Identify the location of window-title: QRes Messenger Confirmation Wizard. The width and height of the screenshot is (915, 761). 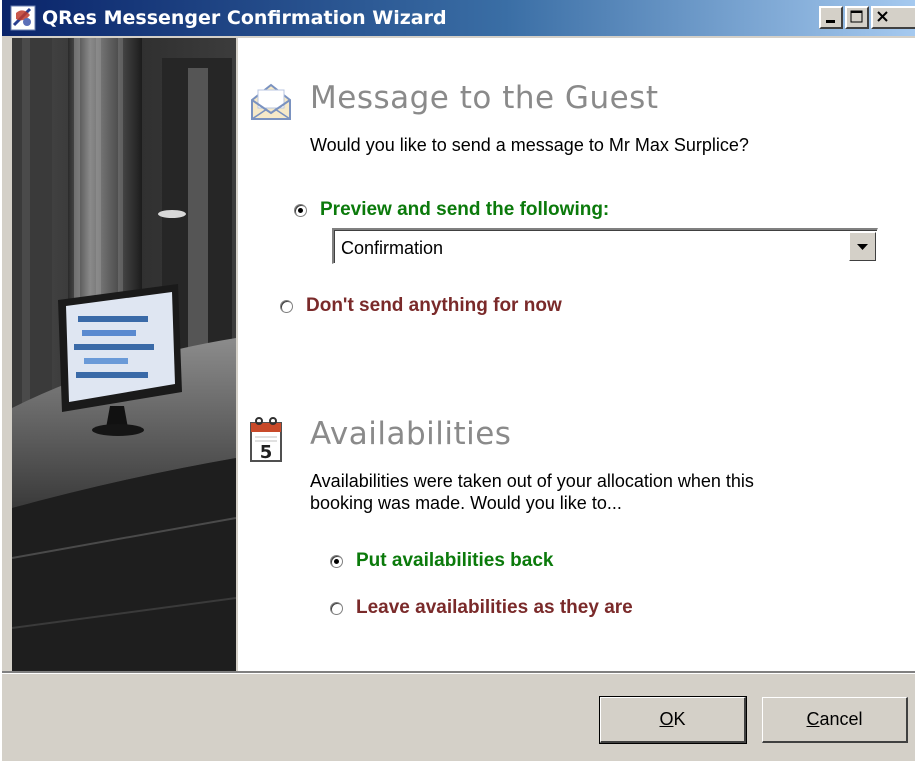
(244, 18).